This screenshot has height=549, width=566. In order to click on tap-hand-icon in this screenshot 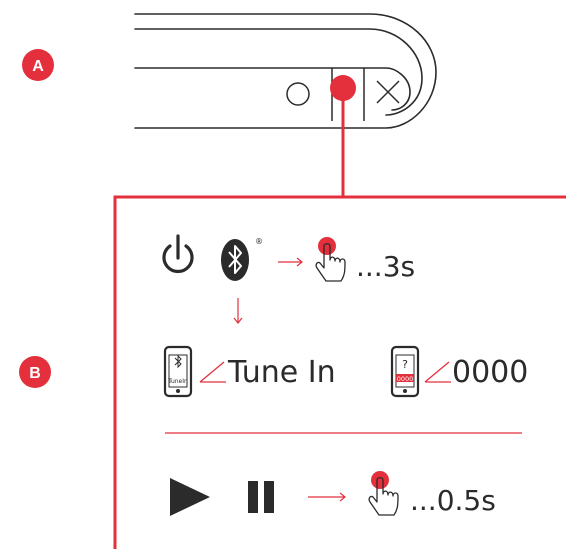, I will do `click(330, 259)`.